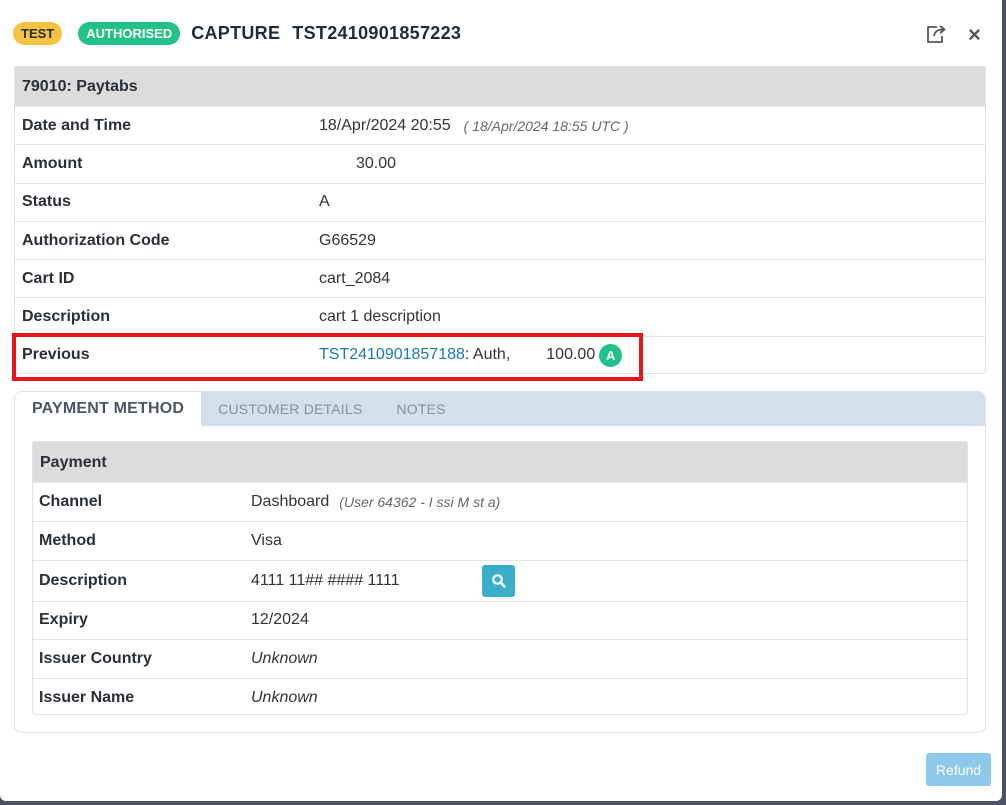  Describe the element at coordinates (500, 697) in the screenshot. I see `row-issuer-name: Issuer Name Unknown` at that location.